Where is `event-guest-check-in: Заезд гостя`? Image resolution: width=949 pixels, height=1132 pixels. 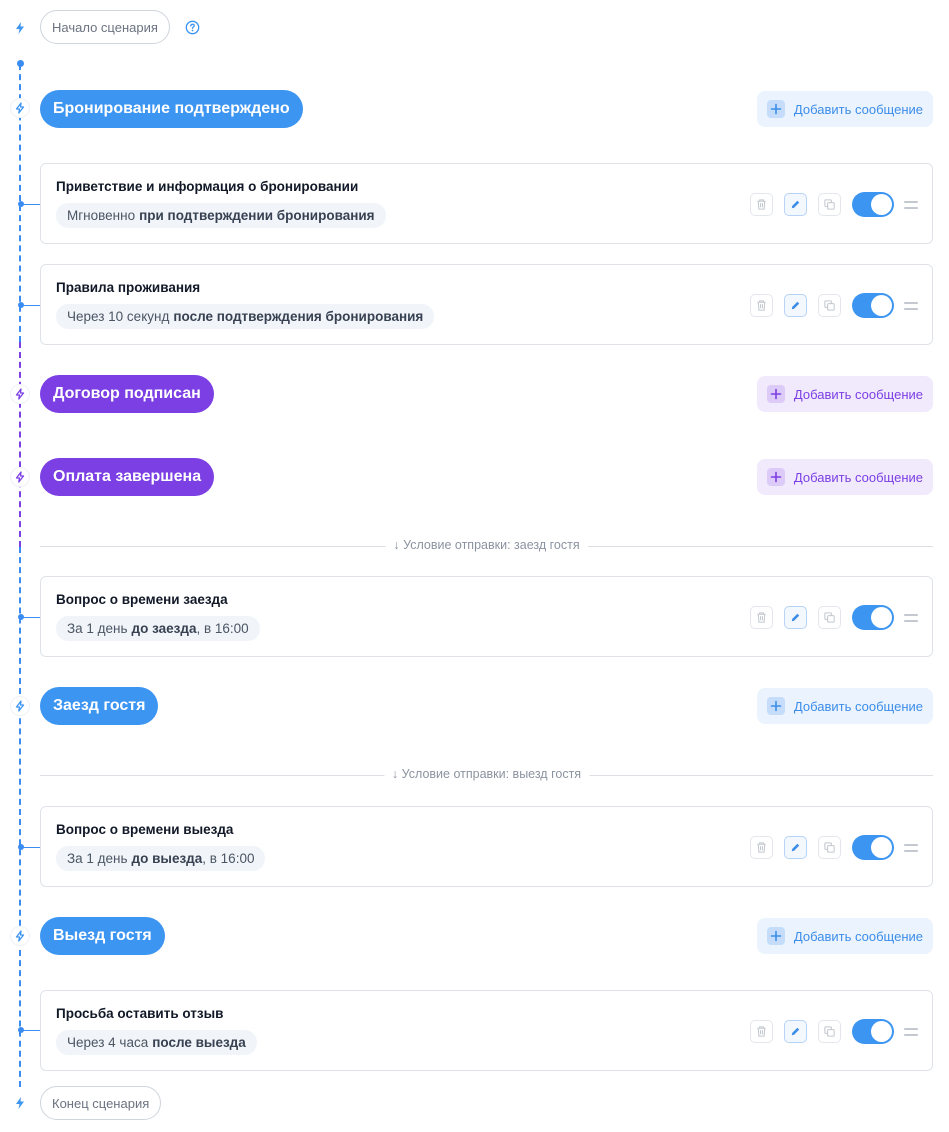
event-guest-check-in: Заезд гостя is located at coordinates (99, 706).